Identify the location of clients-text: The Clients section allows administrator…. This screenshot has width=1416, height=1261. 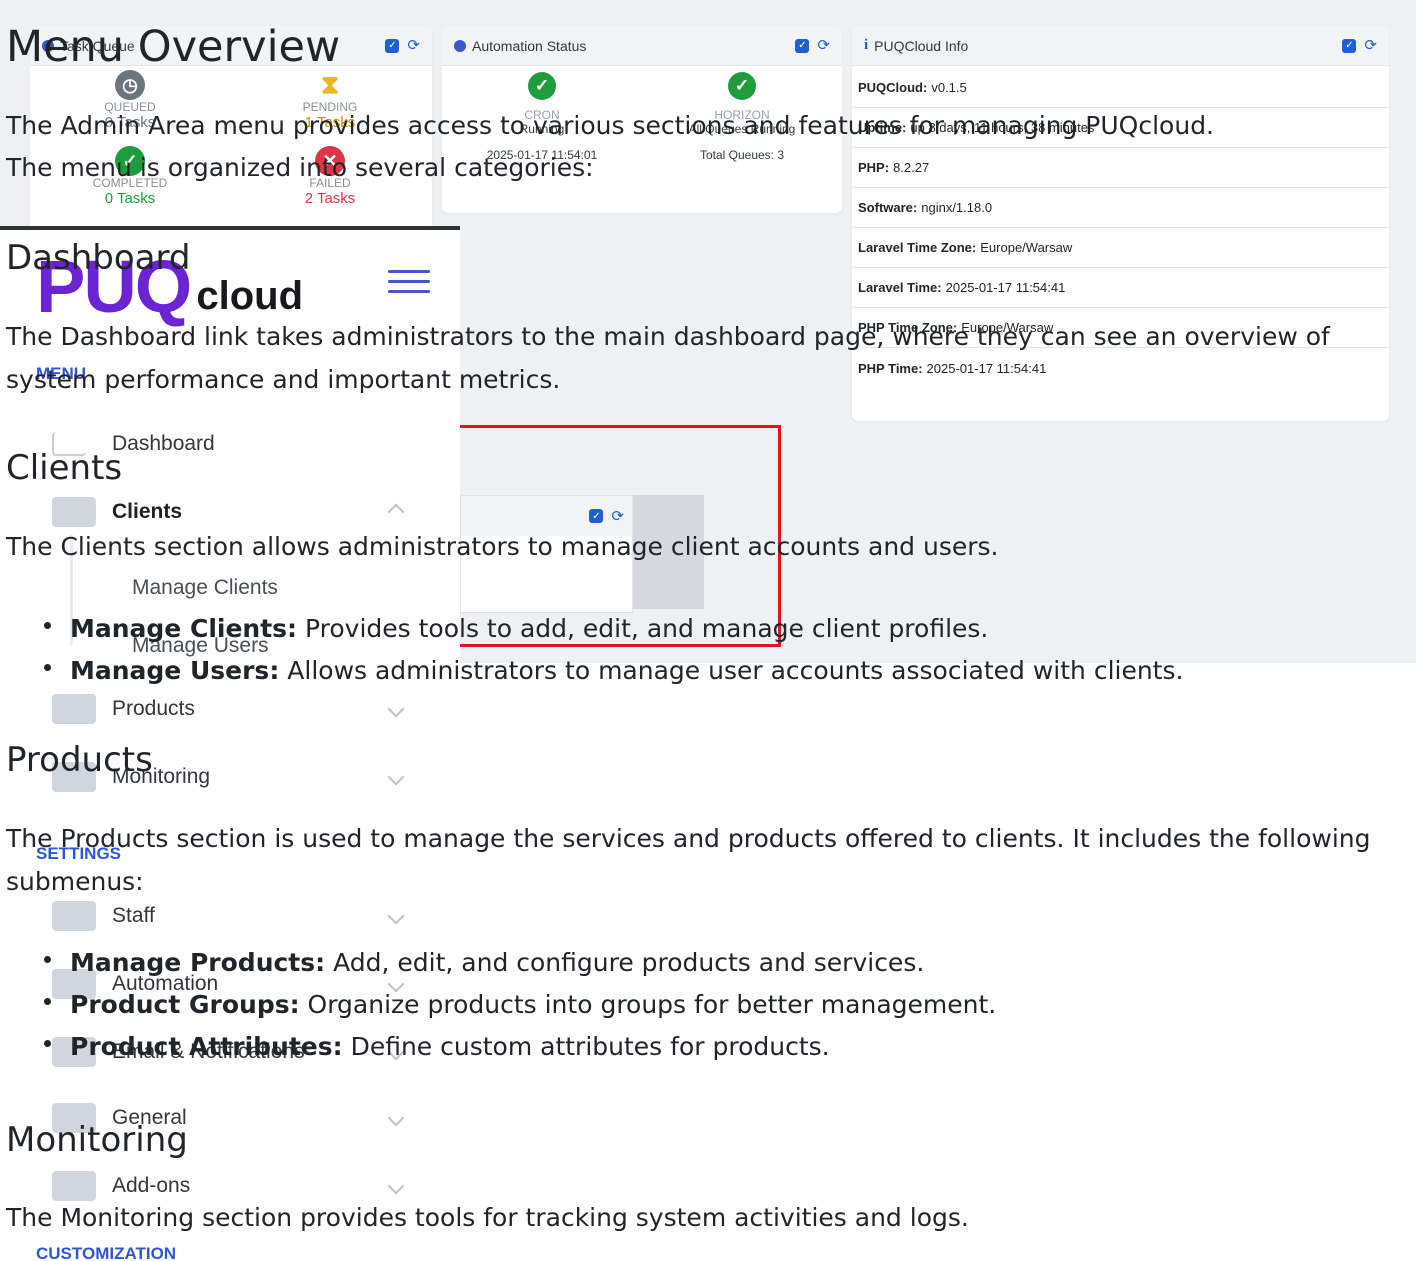
(502, 546).